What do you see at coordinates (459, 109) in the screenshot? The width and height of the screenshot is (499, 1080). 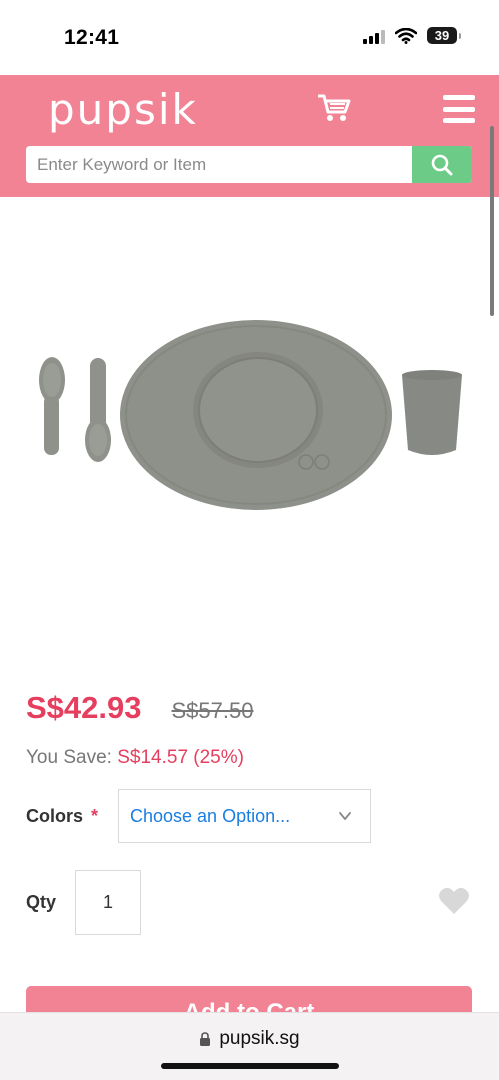 I see `menu-icon` at bounding box center [459, 109].